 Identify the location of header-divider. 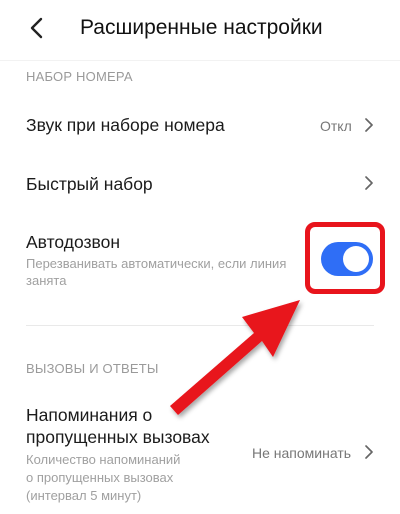
(200, 60).